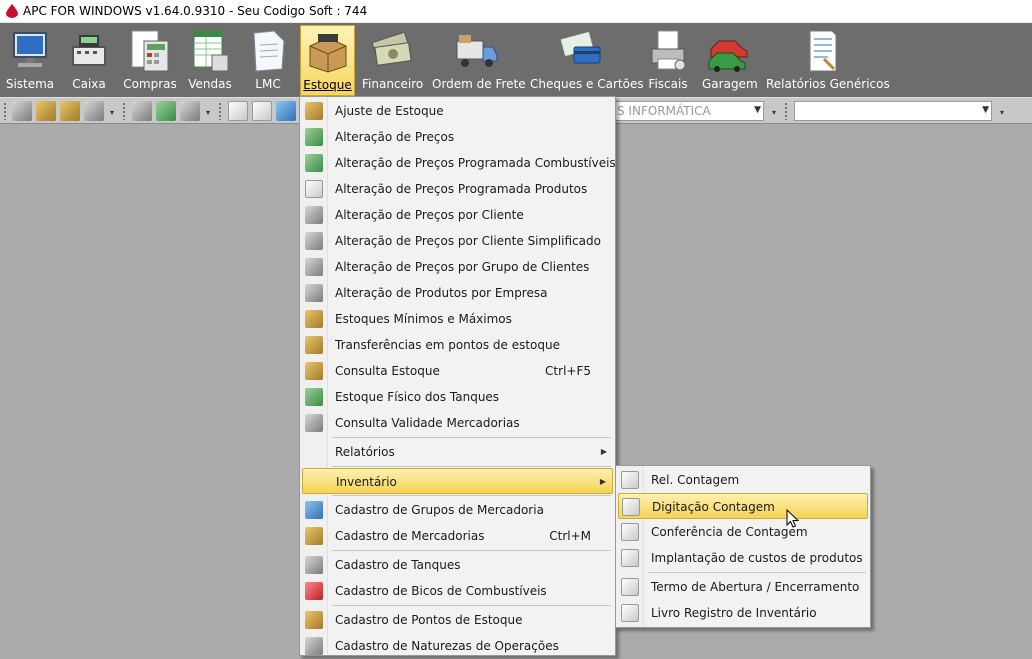 This screenshot has width=1032, height=659. Describe the element at coordinates (366, 482) in the screenshot. I see `menu-item-label: Inventário` at that location.